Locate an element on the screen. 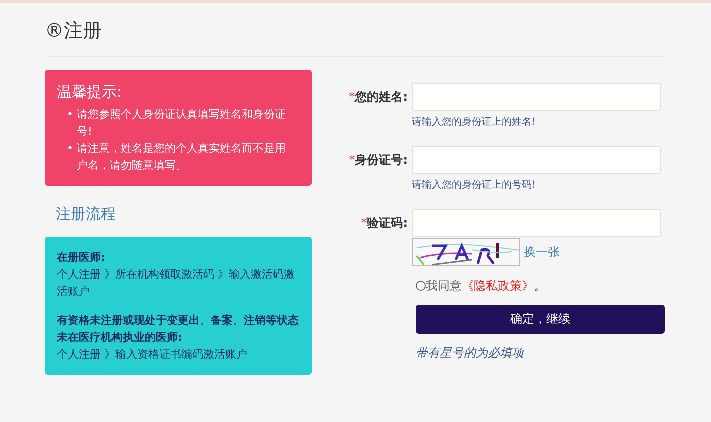  section-heading: 注册流程 is located at coordinates (86, 214).